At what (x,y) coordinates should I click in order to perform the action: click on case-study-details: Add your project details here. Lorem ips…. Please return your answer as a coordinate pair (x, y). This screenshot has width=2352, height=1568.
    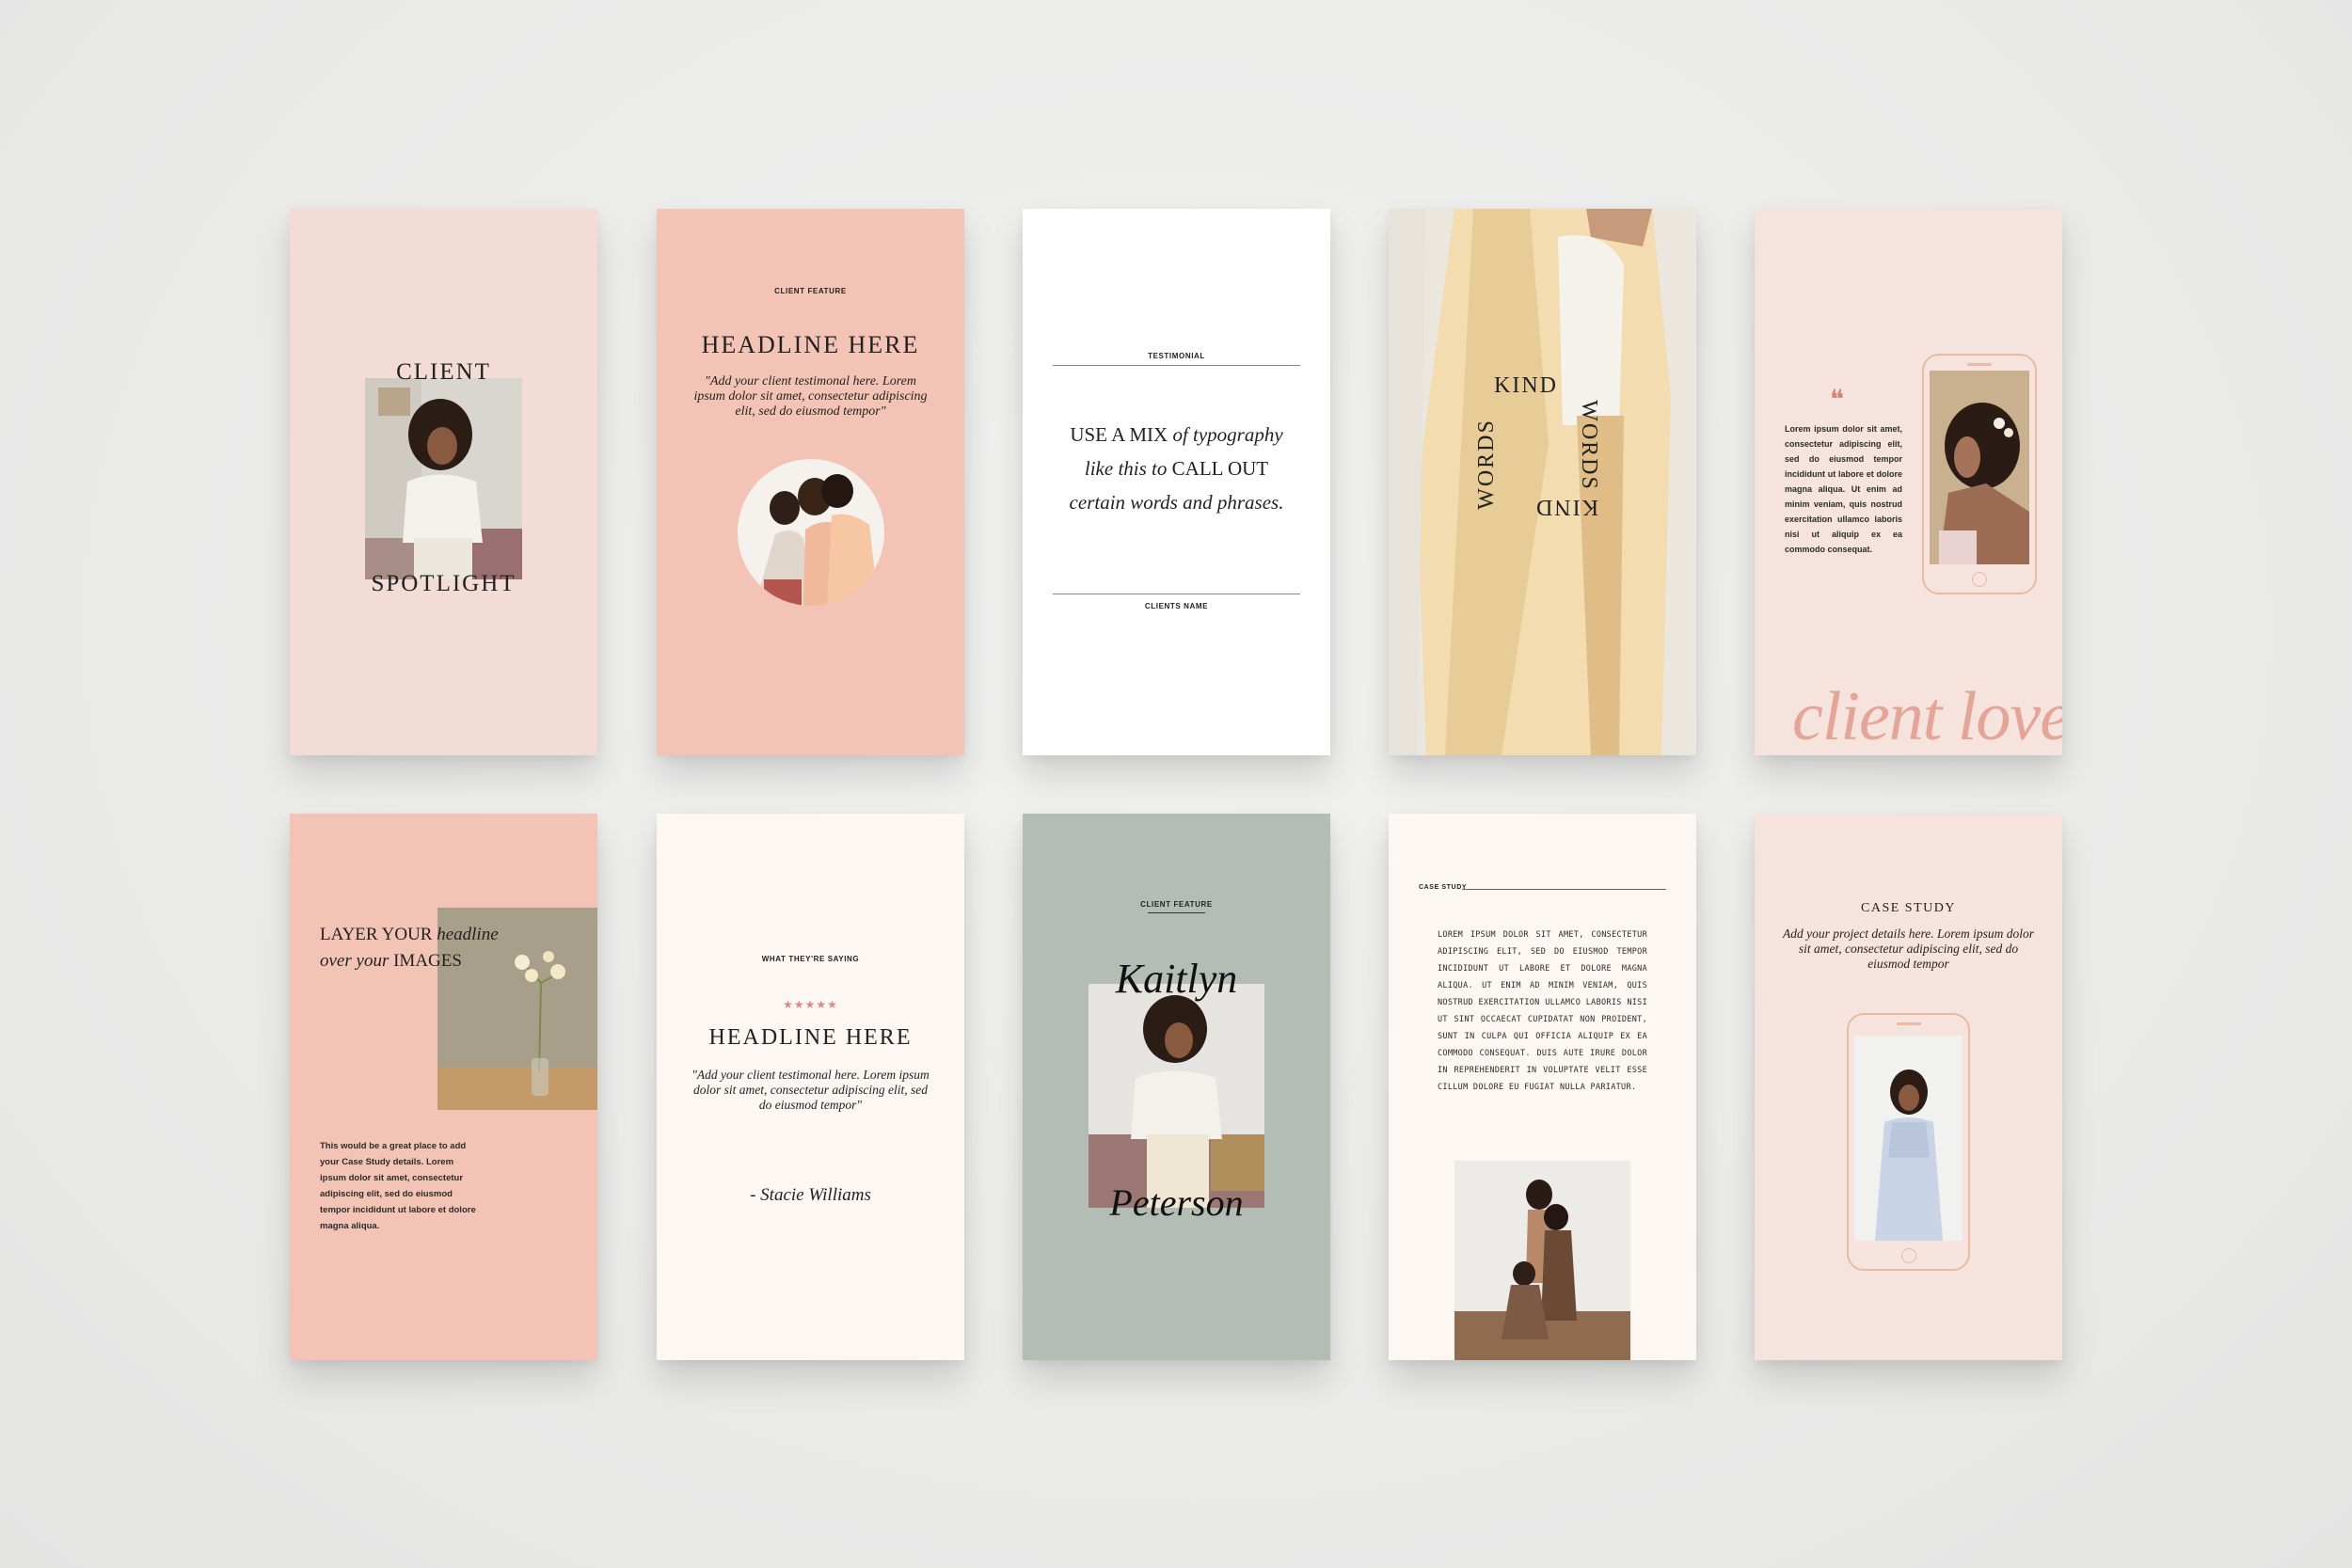
    Looking at the image, I should click on (1908, 949).